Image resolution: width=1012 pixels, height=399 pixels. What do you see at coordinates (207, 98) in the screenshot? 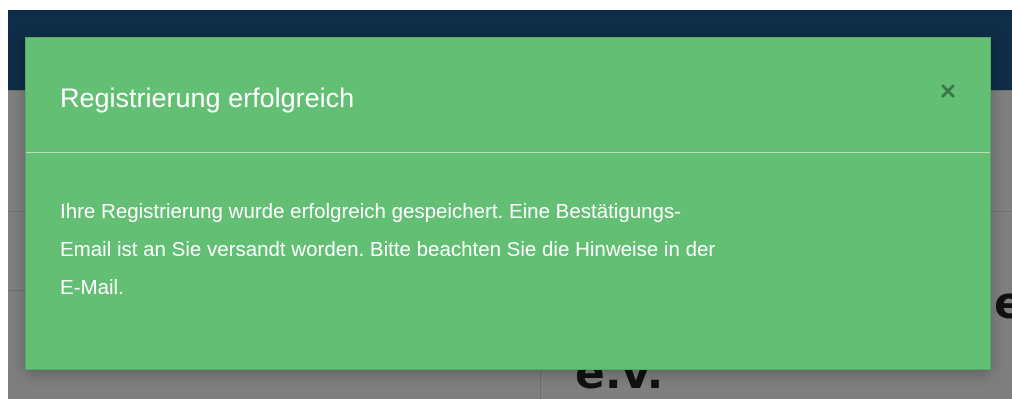
I see `dialog-title: Registrierung erfolgreich` at bounding box center [207, 98].